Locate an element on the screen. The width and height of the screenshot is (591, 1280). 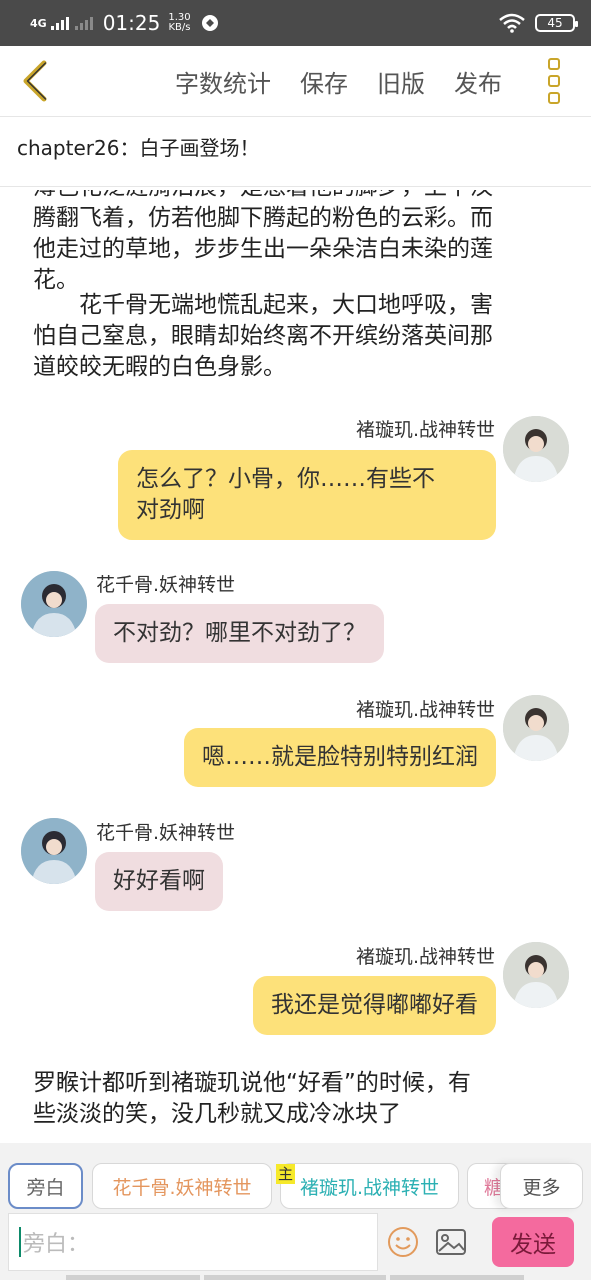
message-text: 我还是觉得嘟嘟好看 is located at coordinates (374, 1005).